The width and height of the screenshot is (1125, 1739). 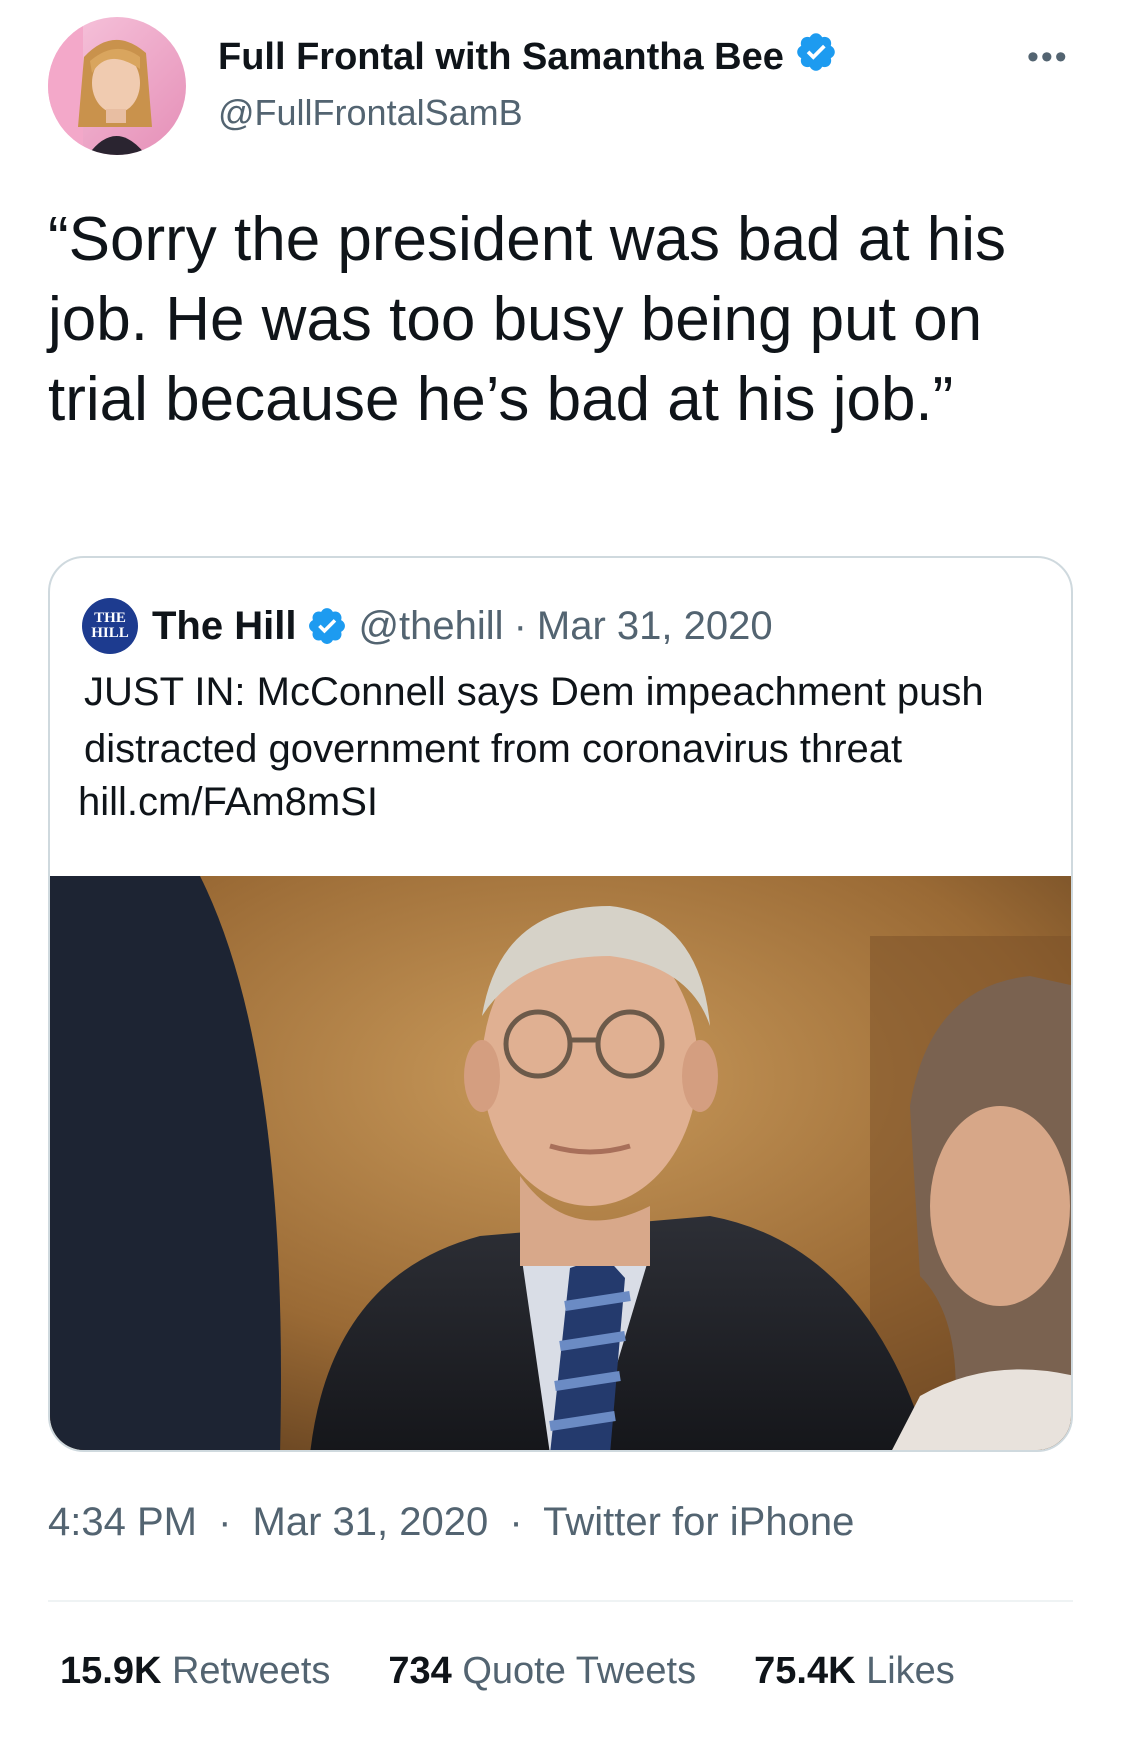 I want to click on retweets-stat: 15.9K Retweets, so click(x=195, y=1671).